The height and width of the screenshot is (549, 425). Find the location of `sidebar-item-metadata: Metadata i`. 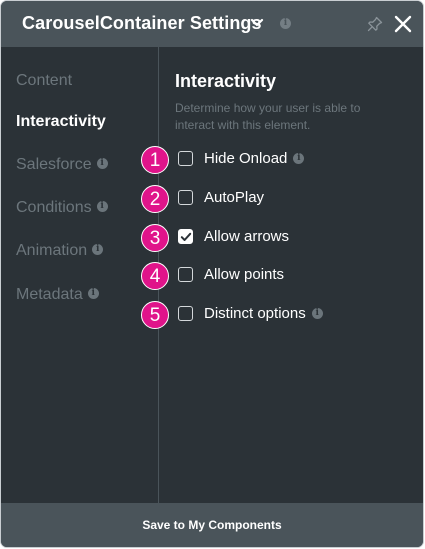

sidebar-item-metadata: Metadata i is located at coordinates (57, 295).